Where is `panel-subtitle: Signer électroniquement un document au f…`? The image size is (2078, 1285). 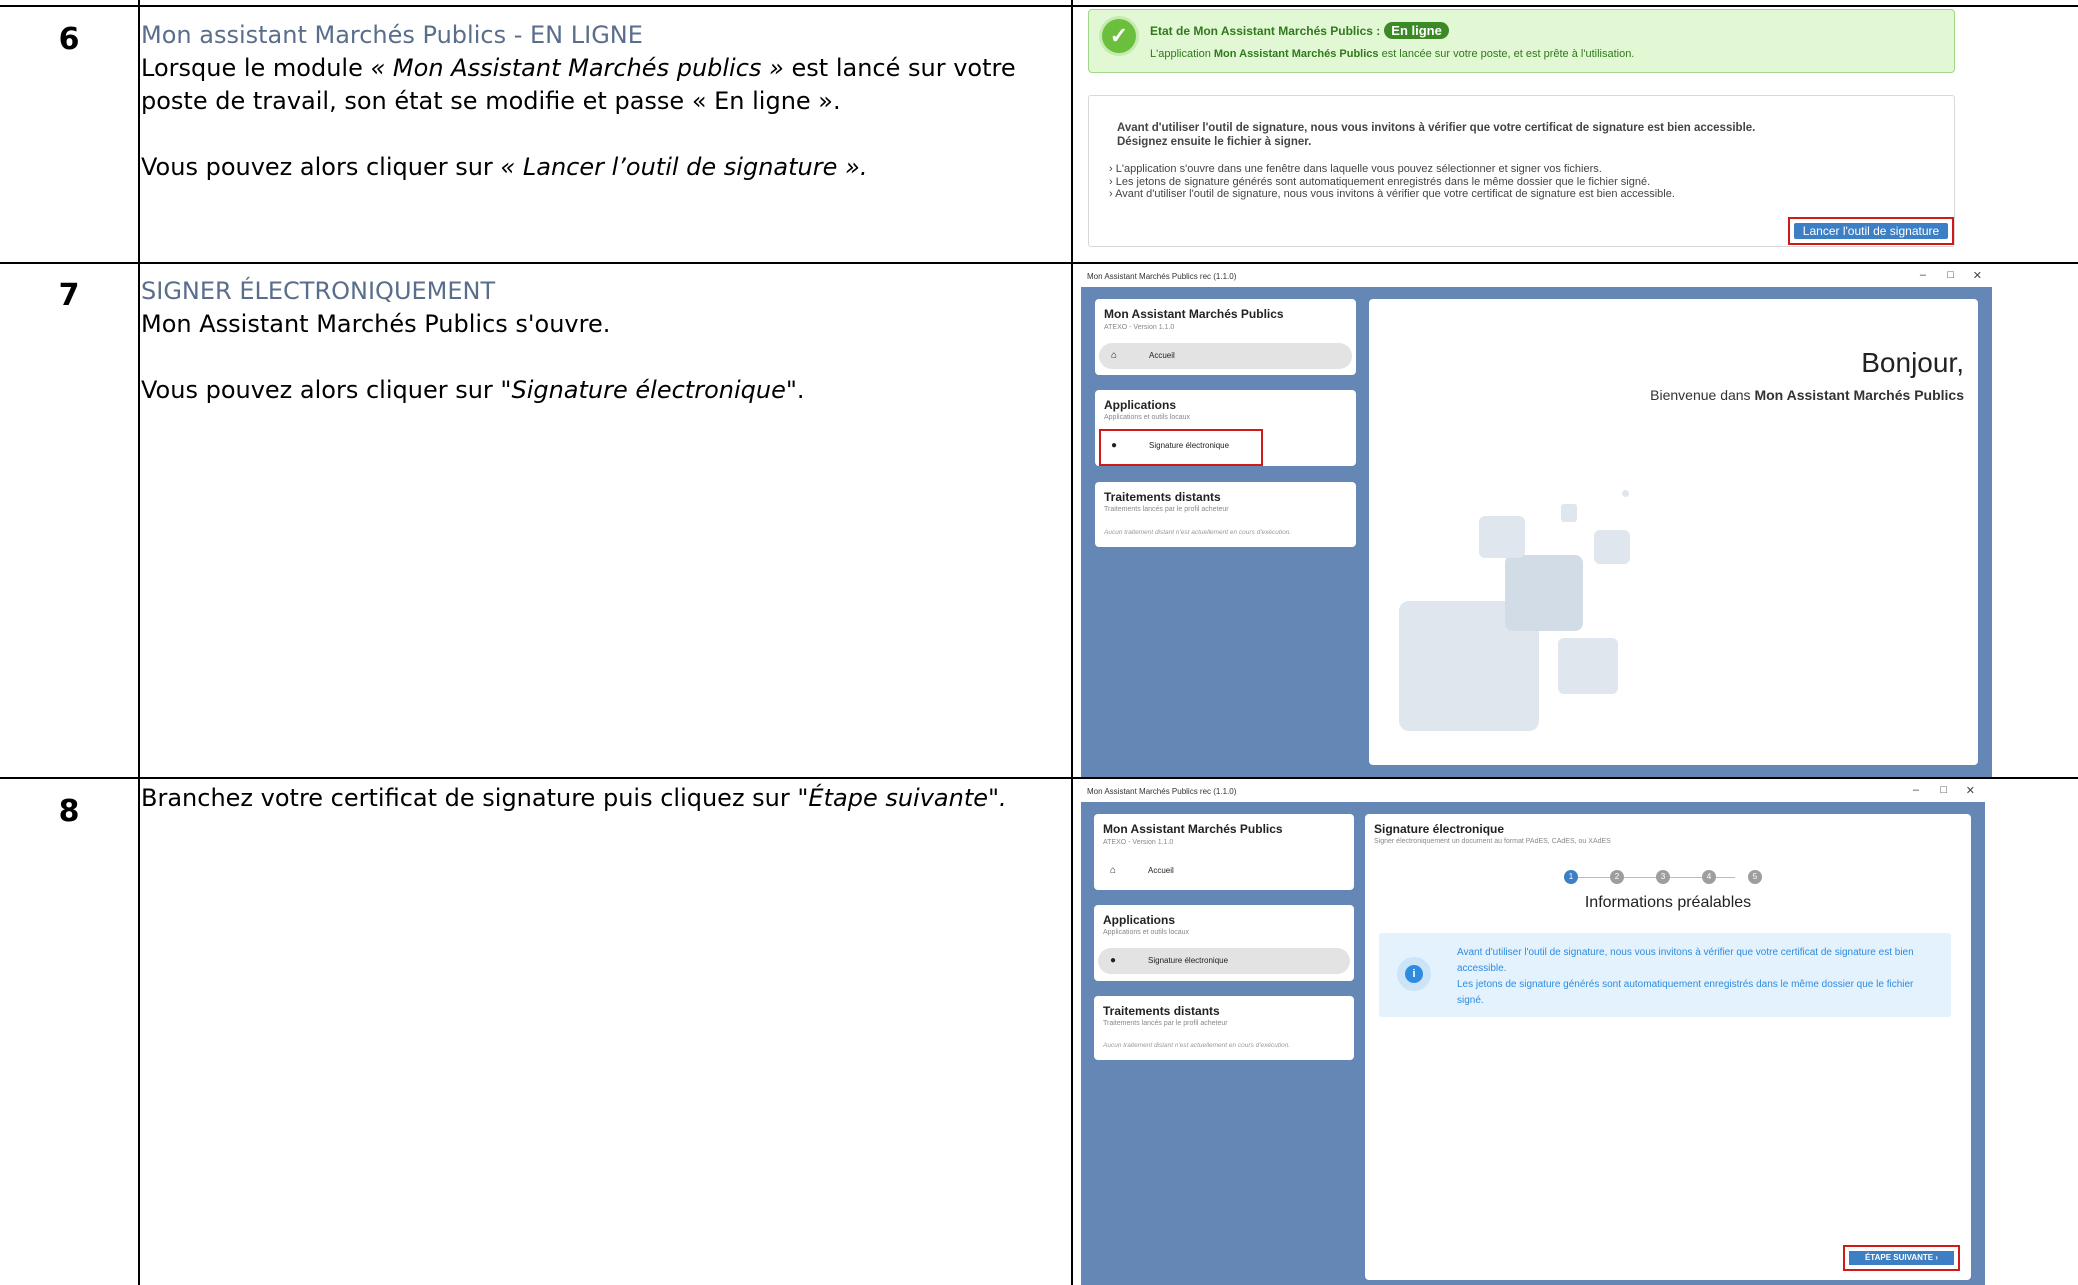
panel-subtitle: Signer électroniquement un document au f… is located at coordinates (1492, 841).